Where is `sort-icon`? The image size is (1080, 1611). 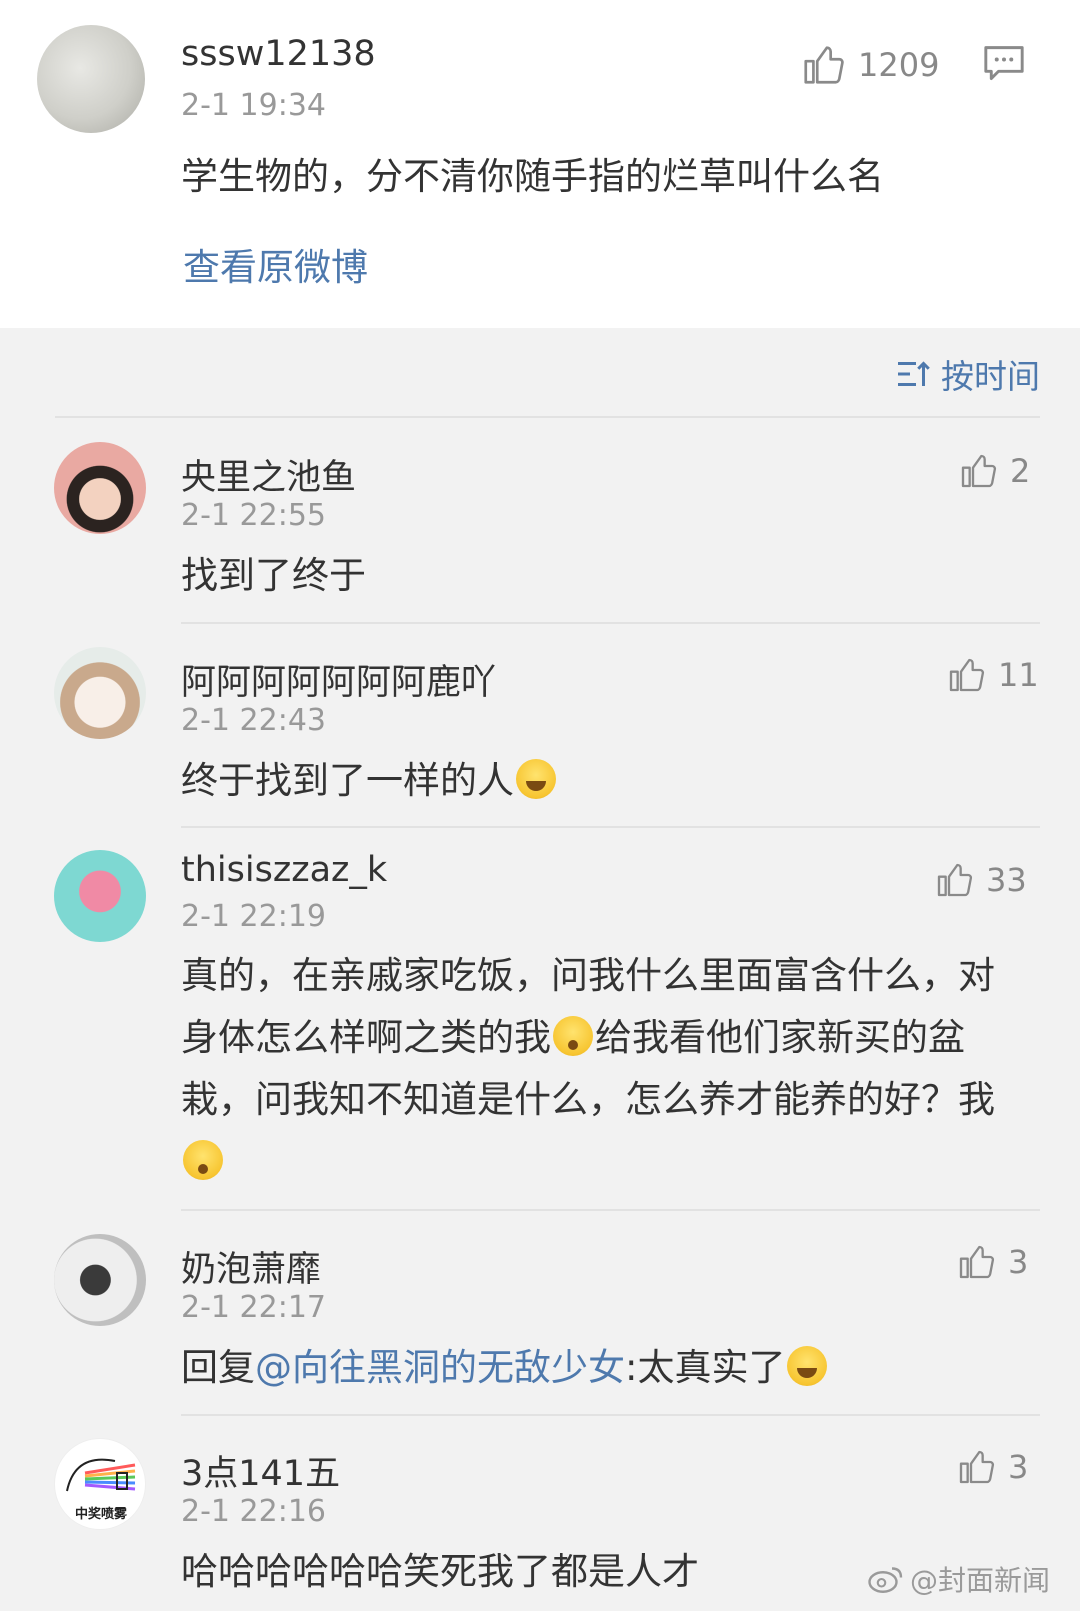 sort-icon is located at coordinates (914, 373).